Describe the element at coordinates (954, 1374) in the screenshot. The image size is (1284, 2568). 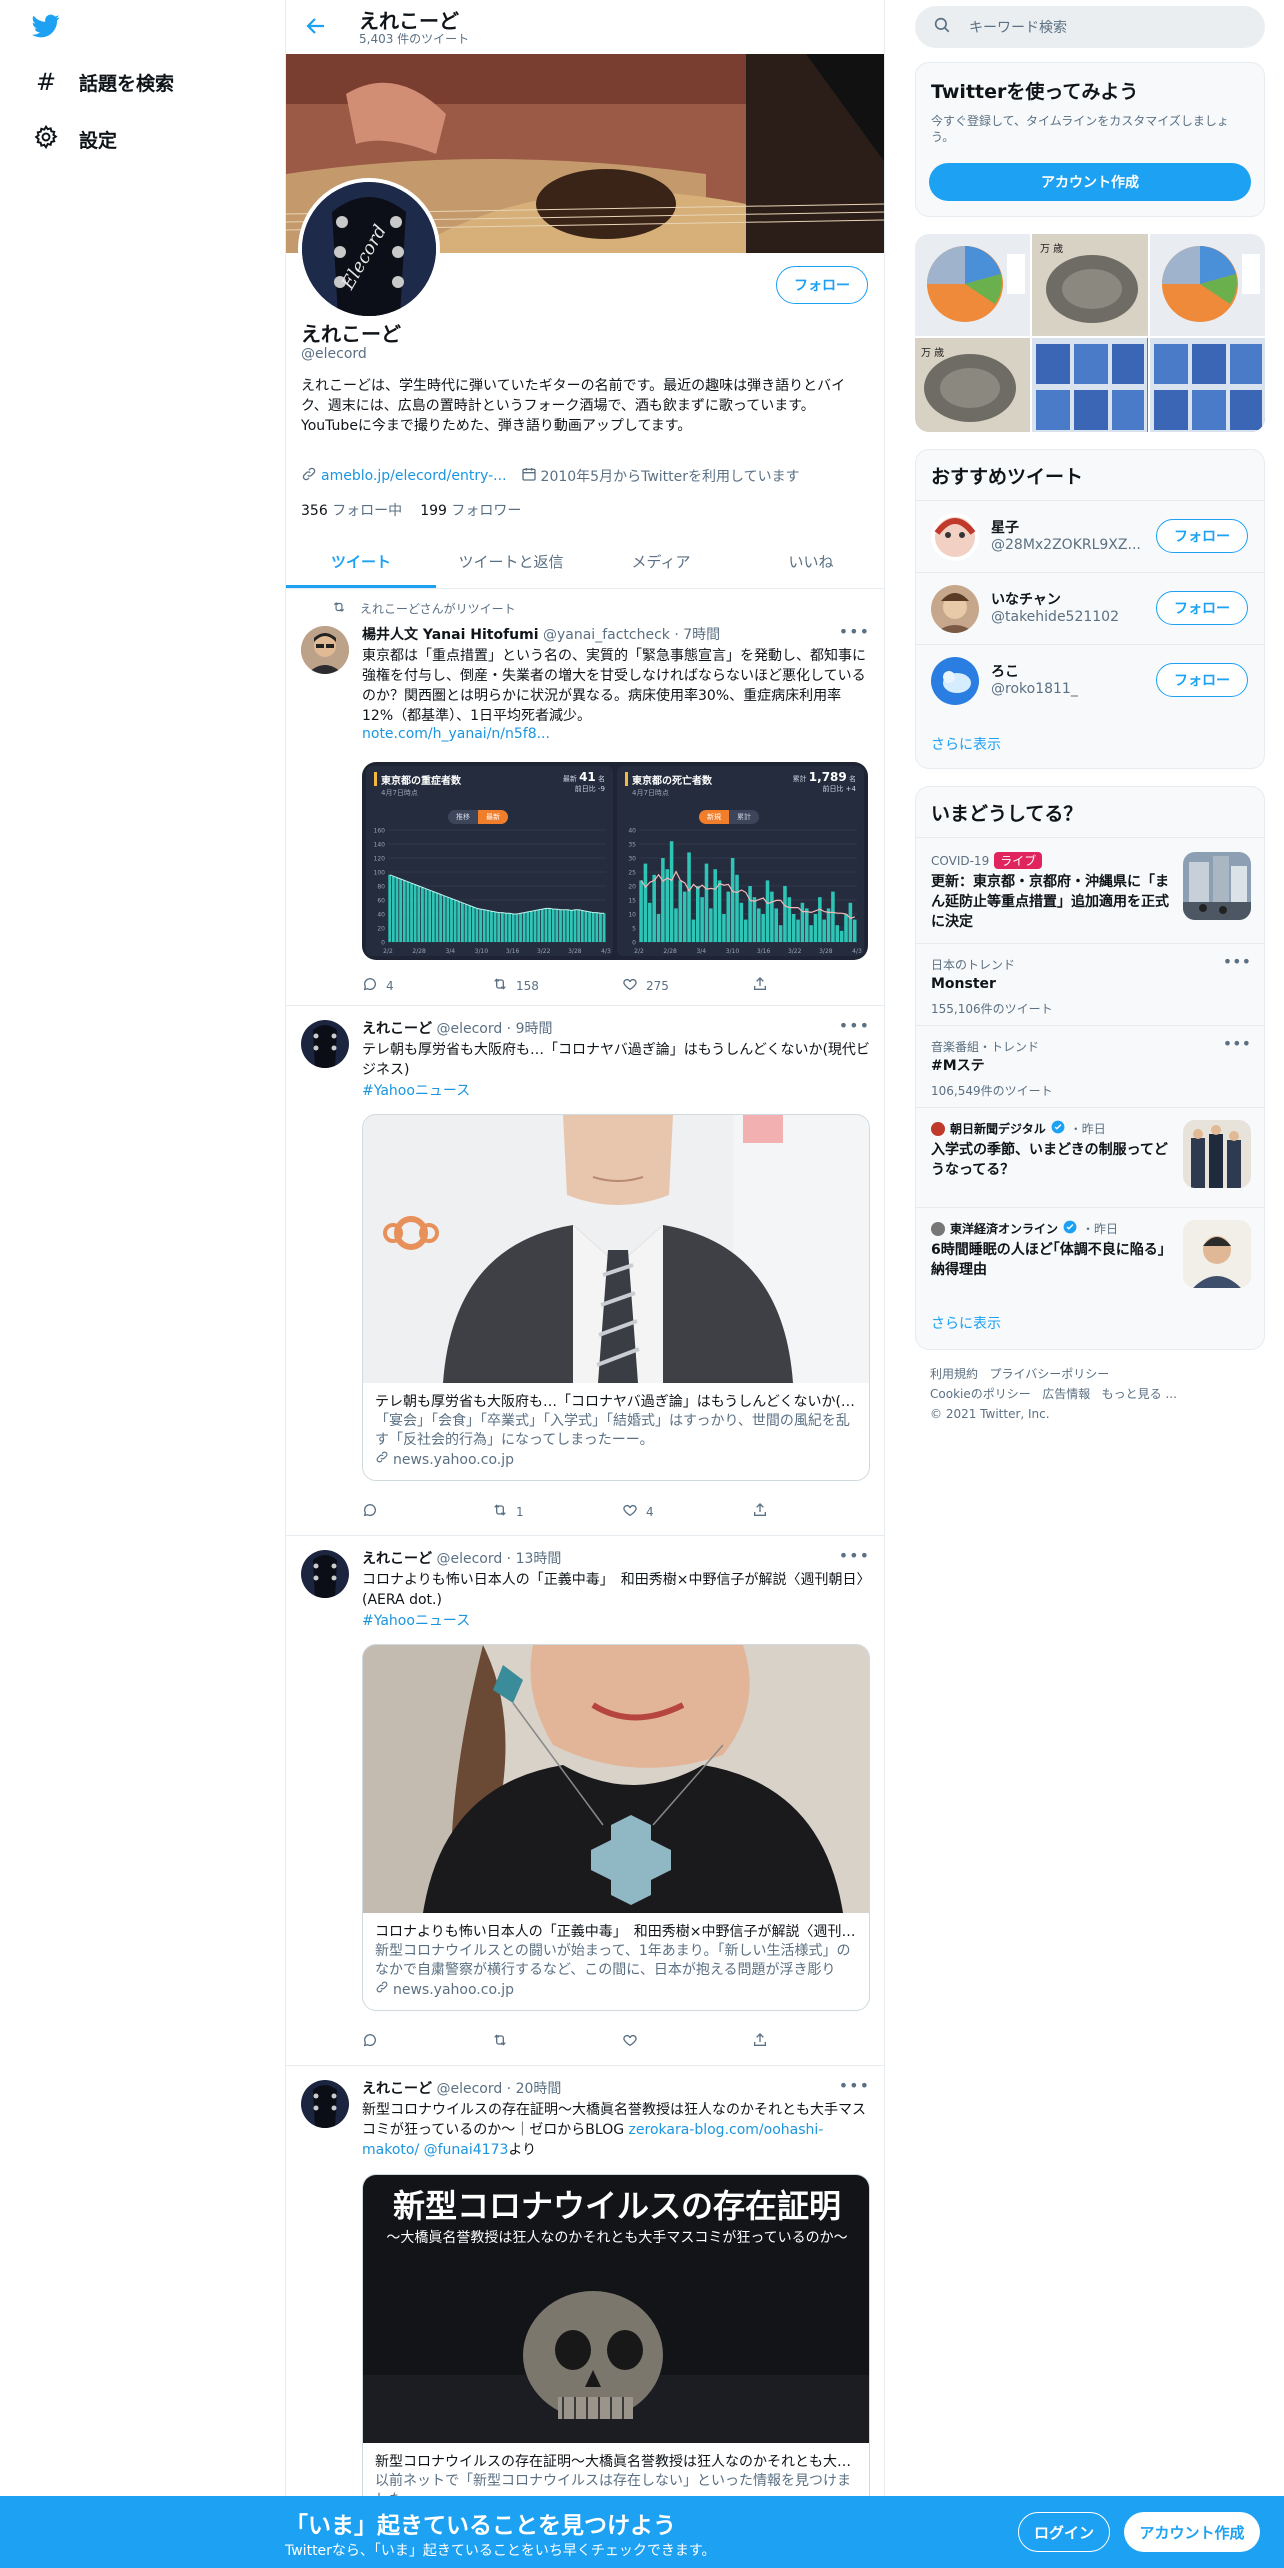
I see `footer-terms: 利用規約` at that location.